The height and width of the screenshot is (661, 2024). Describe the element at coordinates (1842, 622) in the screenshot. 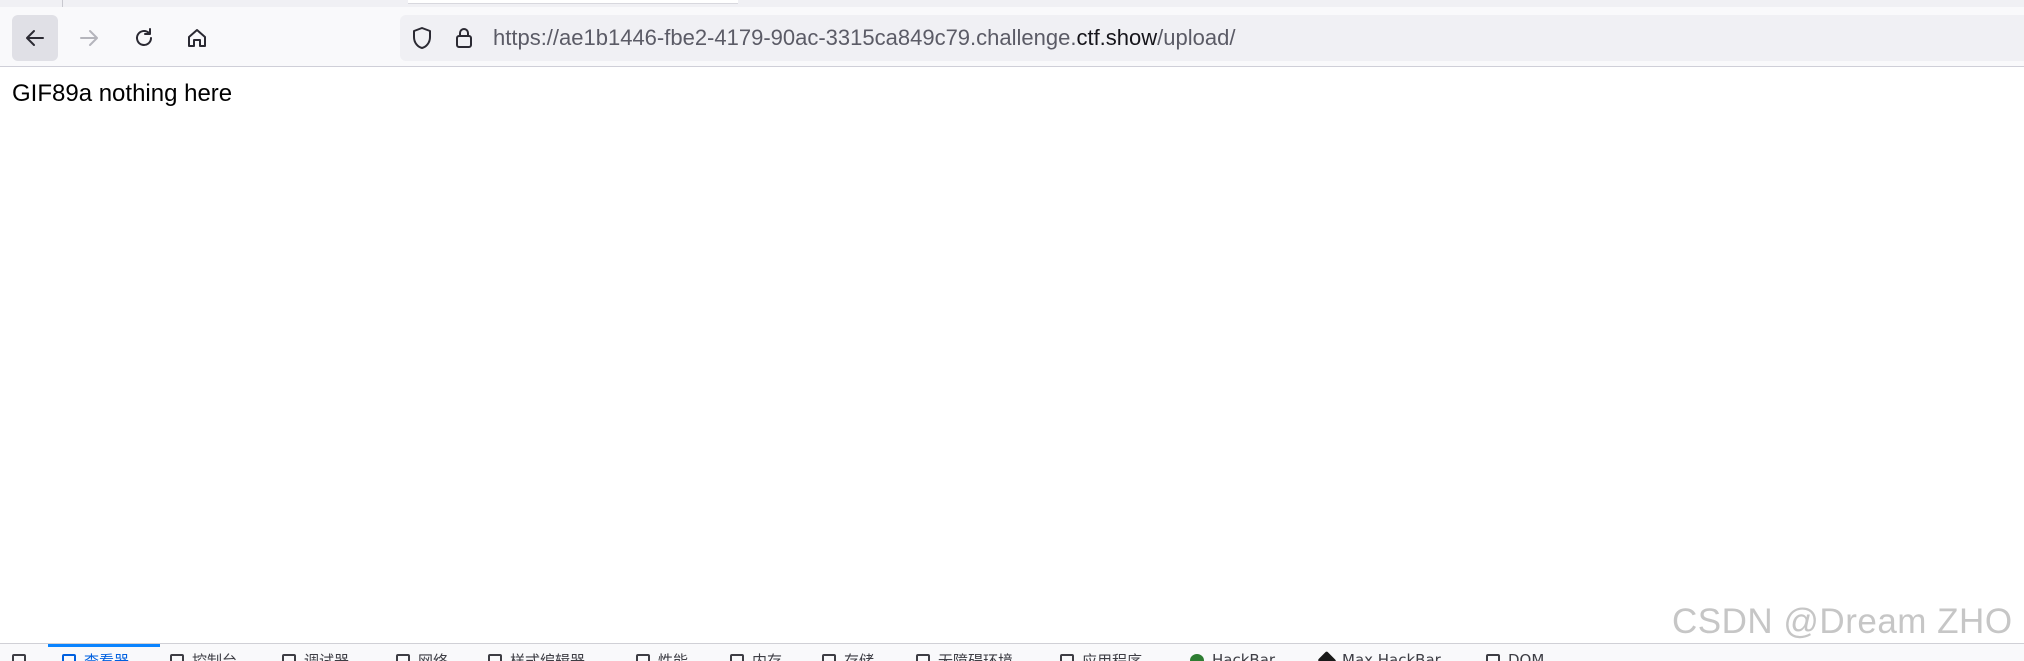

I see `watermark: CSDN @Dream ZHO` at that location.